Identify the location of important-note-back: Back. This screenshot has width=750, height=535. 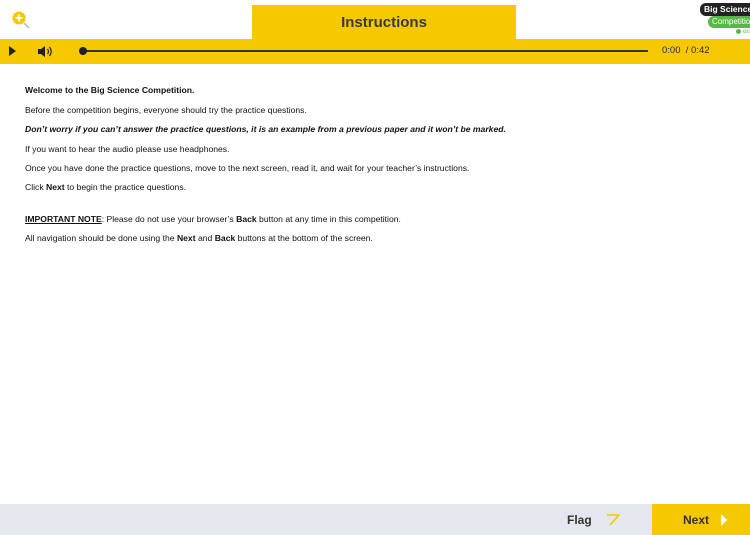
(246, 219).